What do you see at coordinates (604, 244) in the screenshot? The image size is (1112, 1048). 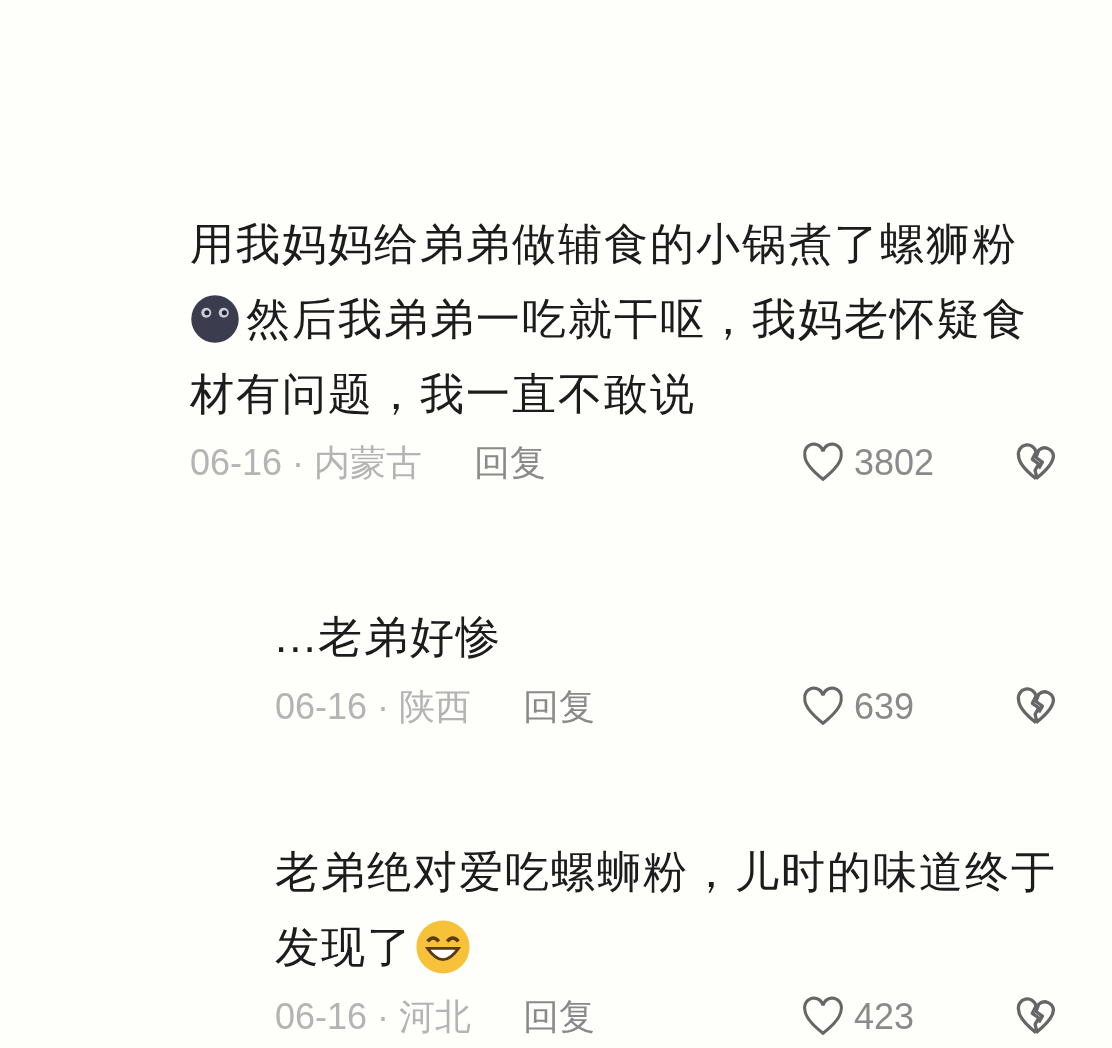 I see `comment-text: 用我妈妈给弟弟做辅食的小锅煮了螺狮粉` at bounding box center [604, 244].